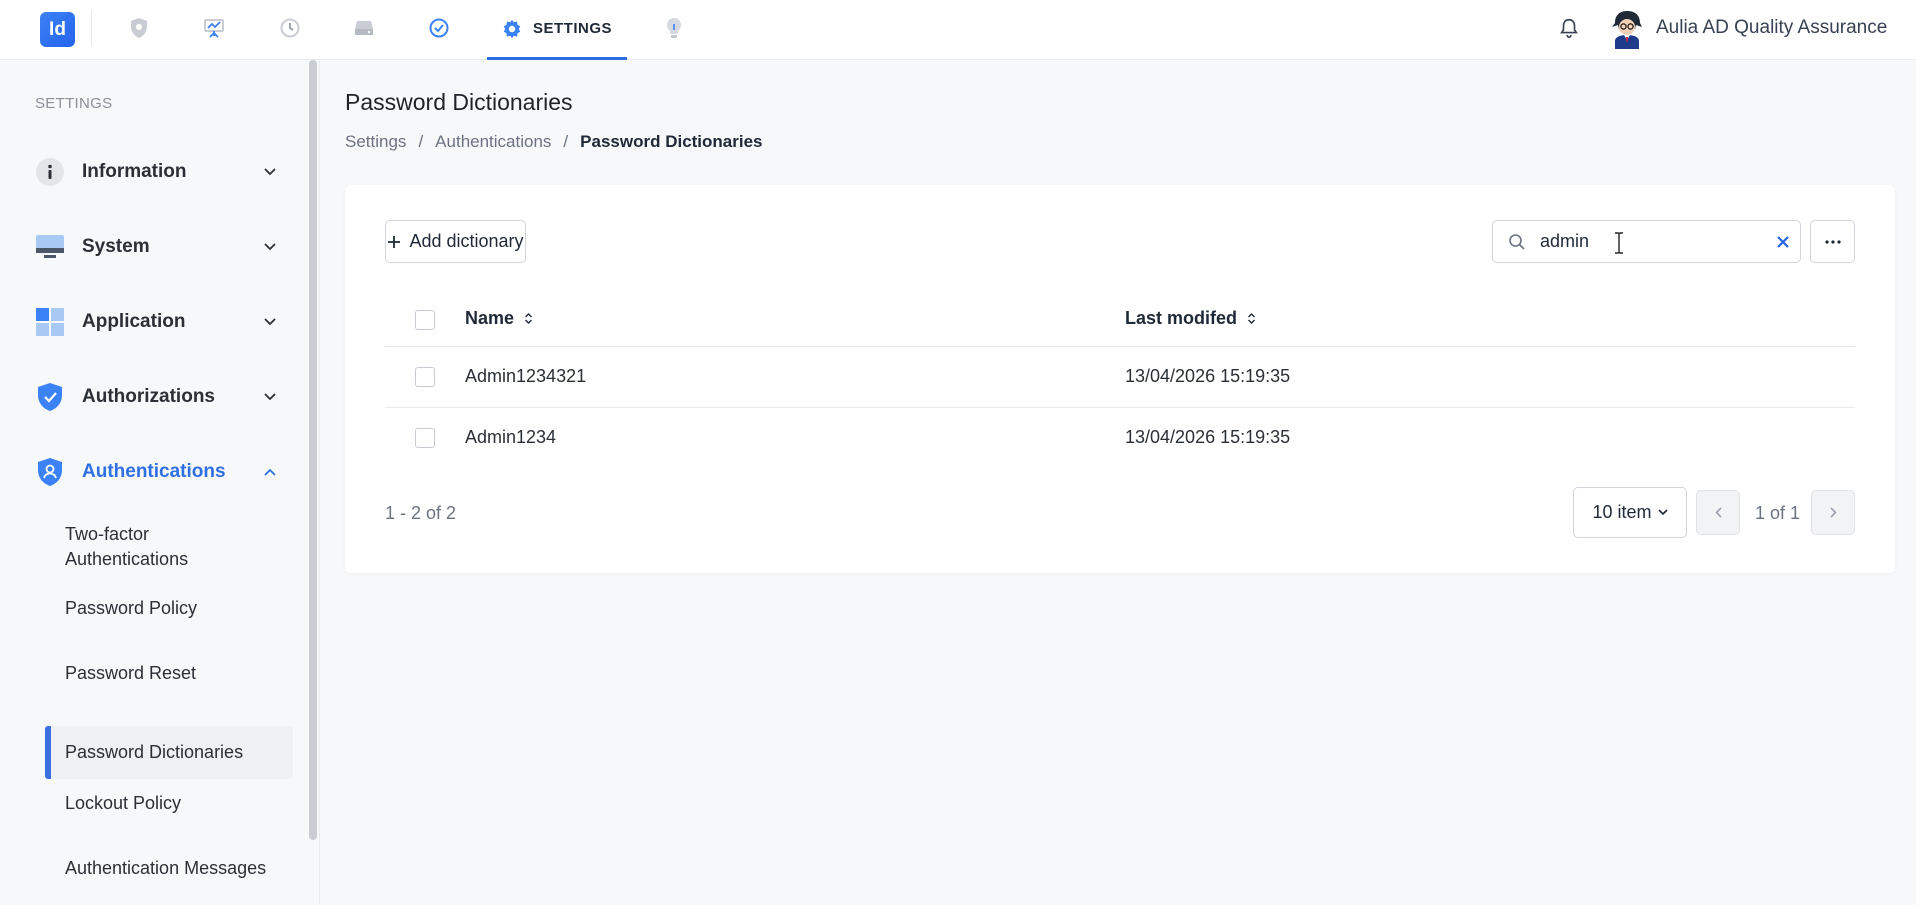  I want to click on close-icon, so click(1783, 242).